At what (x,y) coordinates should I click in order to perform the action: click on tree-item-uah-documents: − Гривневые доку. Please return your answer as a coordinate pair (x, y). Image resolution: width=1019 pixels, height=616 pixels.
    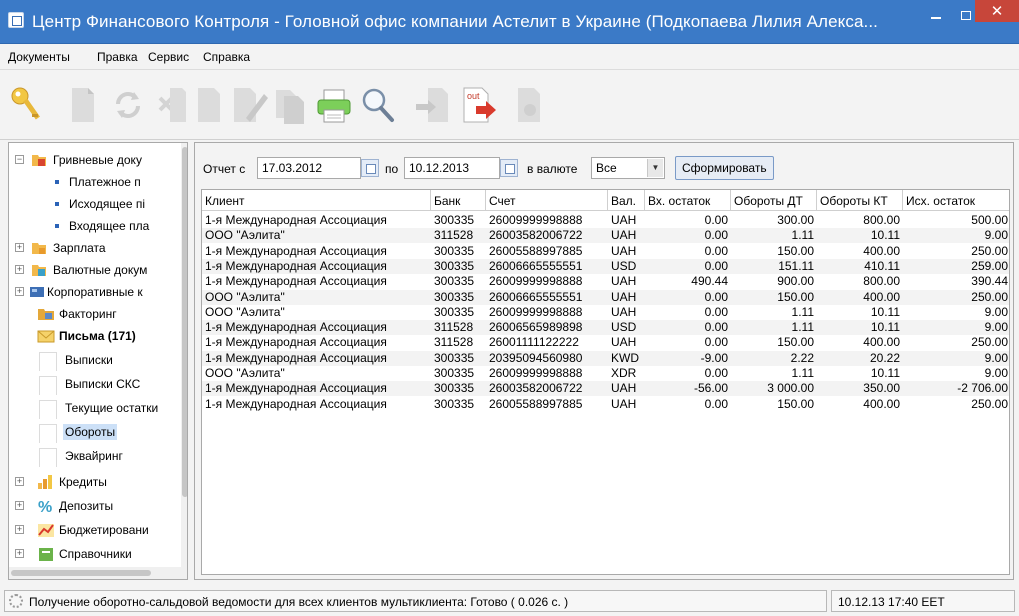
    Looking at the image, I should click on (94, 160).